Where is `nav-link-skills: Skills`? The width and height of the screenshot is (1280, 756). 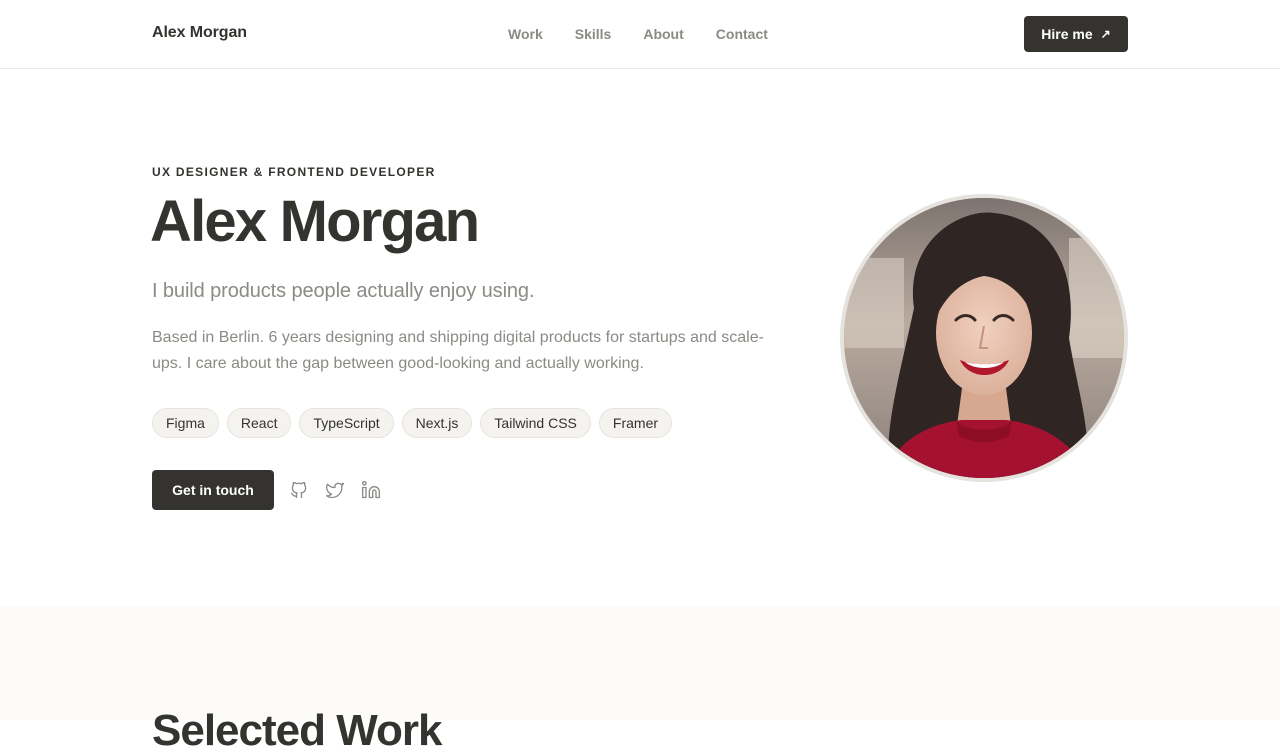 nav-link-skills: Skills is located at coordinates (593, 34).